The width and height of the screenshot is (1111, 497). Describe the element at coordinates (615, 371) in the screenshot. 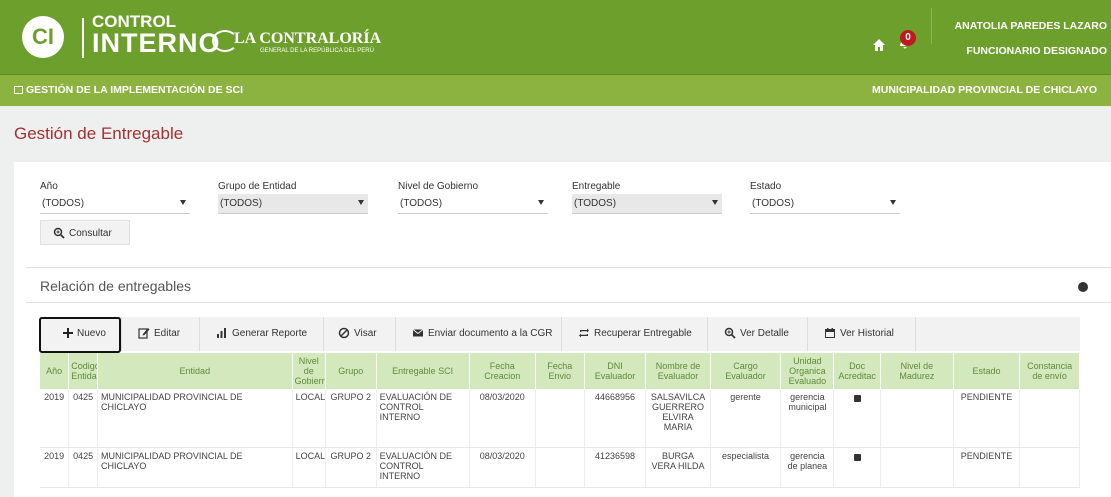

I see `col-header-dni: DNI Evaluador` at that location.